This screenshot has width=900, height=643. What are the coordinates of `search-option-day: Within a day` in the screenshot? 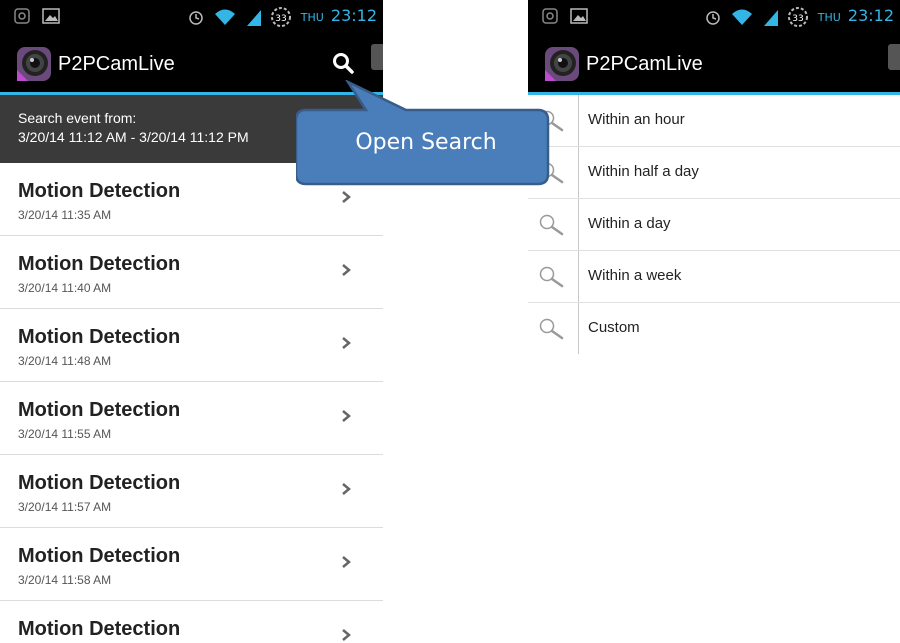 It's located at (714, 225).